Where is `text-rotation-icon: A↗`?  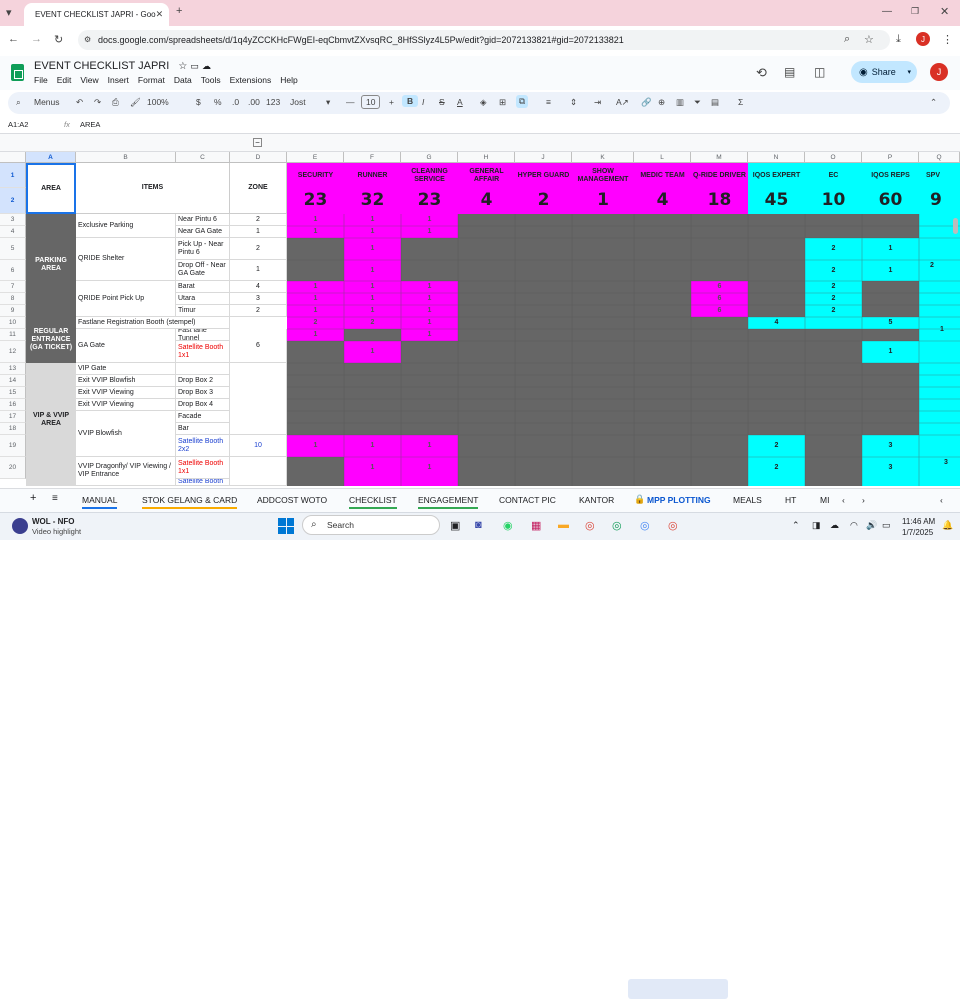
text-rotation-icon: A↗ is located at coordinates (622, 102).